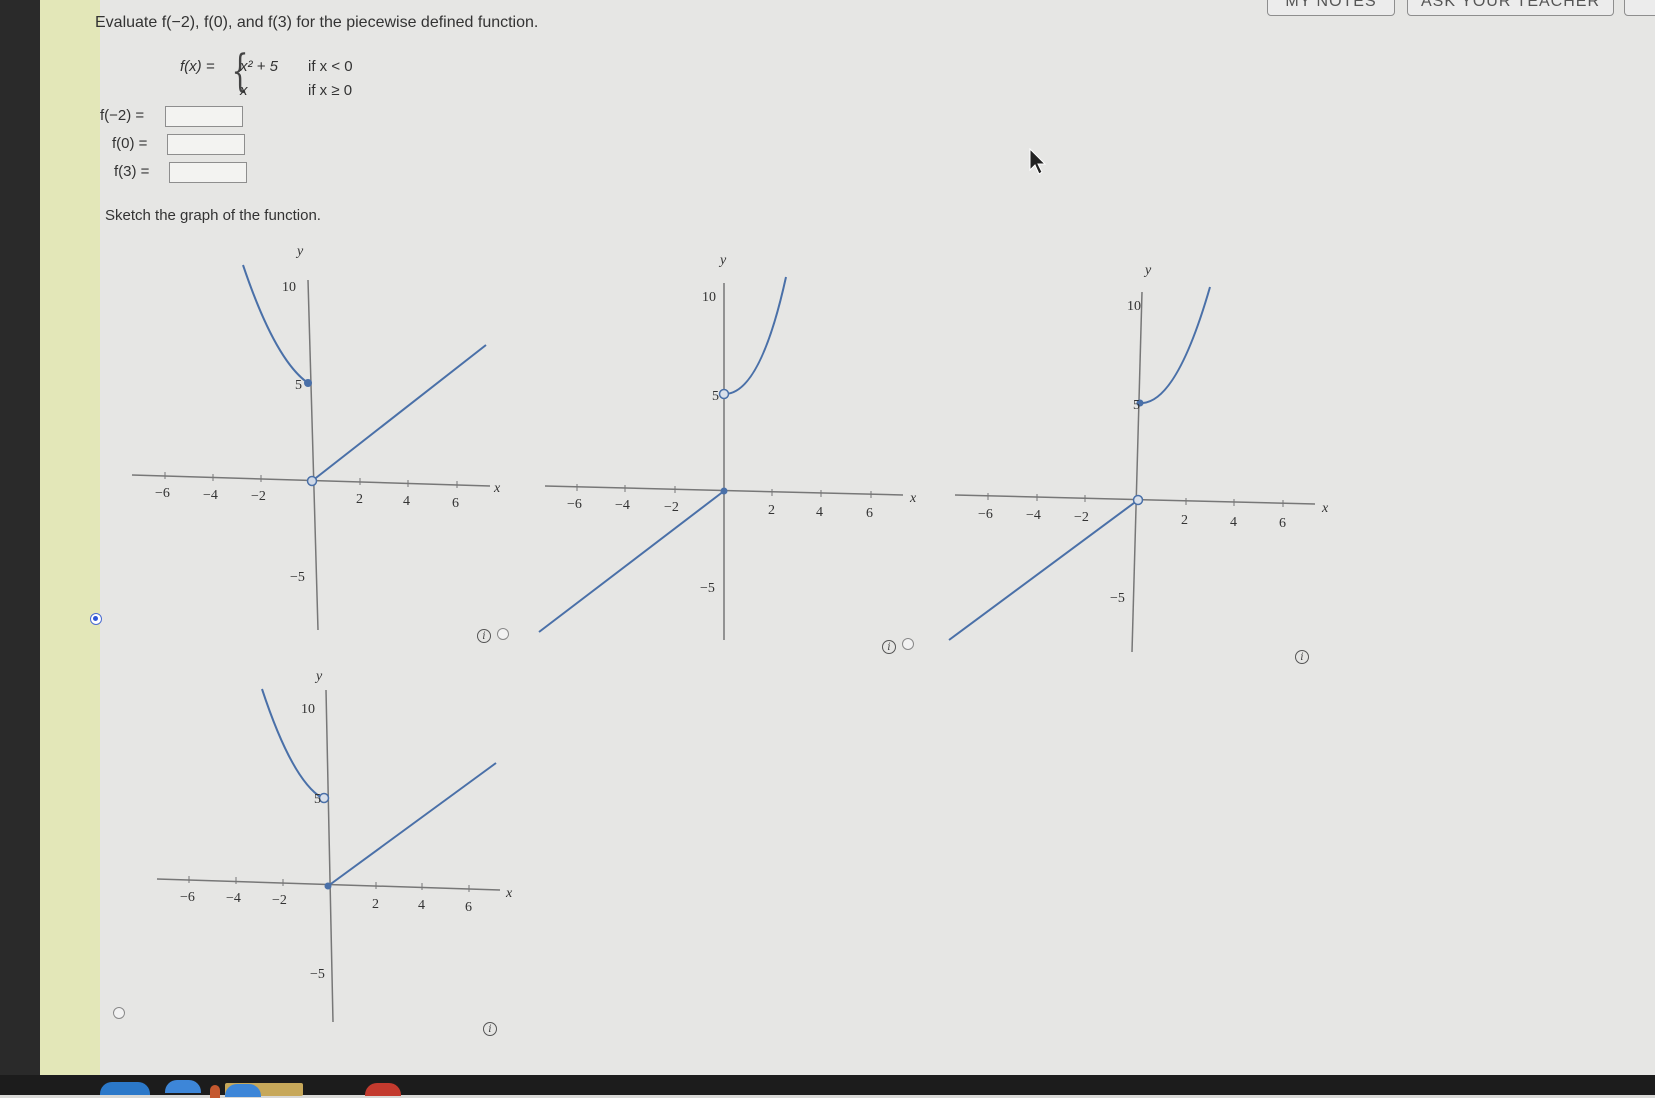 This screenshot has height=1098, width=1655. What do you see at coordinates (233, 898) in the screenshot?
I see `graph-d-tick-neg4: −4` at bounding box center [233, 898].